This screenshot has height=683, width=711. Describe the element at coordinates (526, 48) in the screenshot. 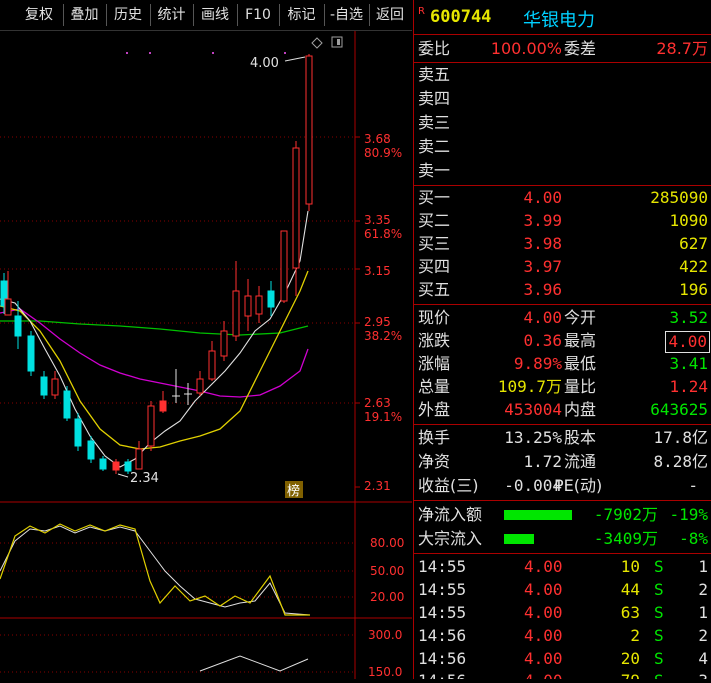

I see `weibi-value: 100.00%` at that location.